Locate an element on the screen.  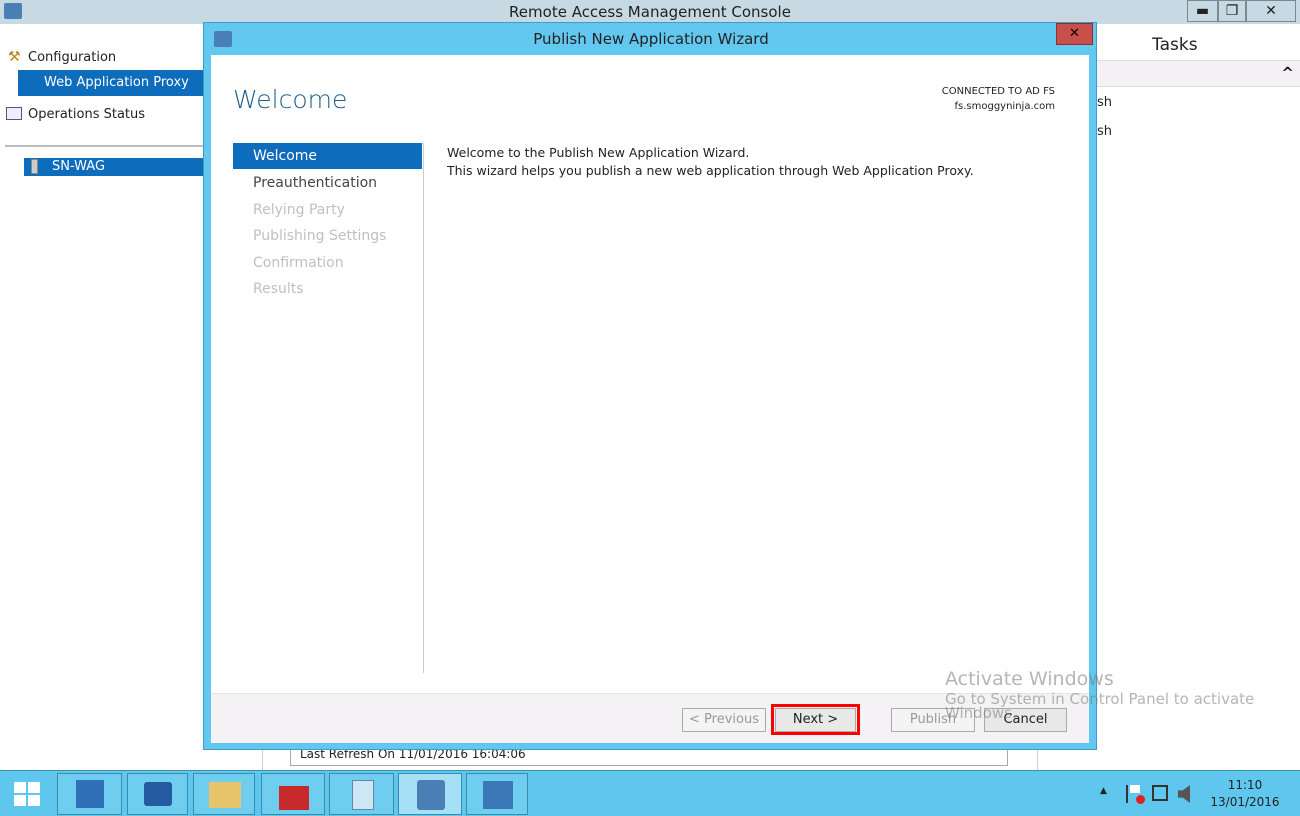
taskbar-control-panel is located at coordinates (497, 794).